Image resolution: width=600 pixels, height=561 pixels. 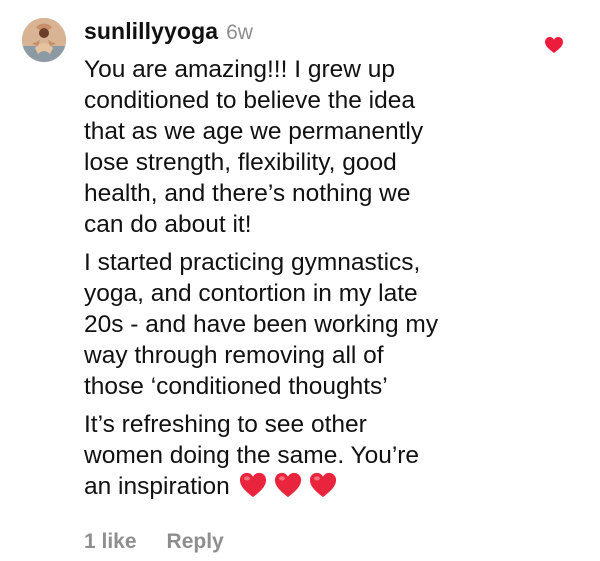 I want to click on timestamp: 6w, so click(x=239, y=32).